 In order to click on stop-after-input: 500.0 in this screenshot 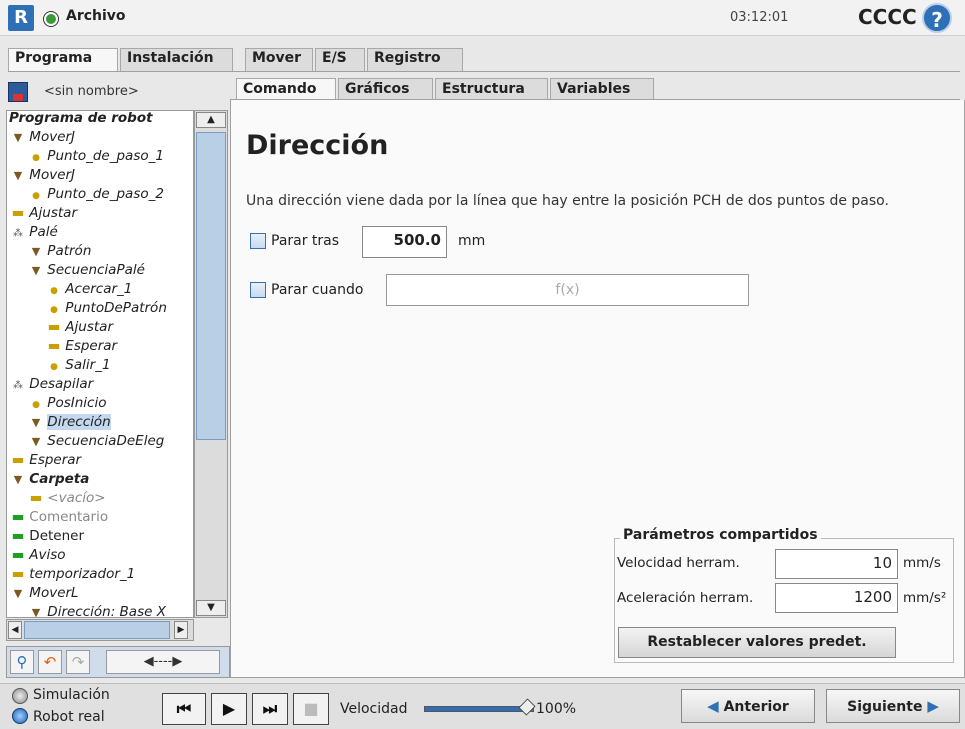, I will do `click(404, 242)`.